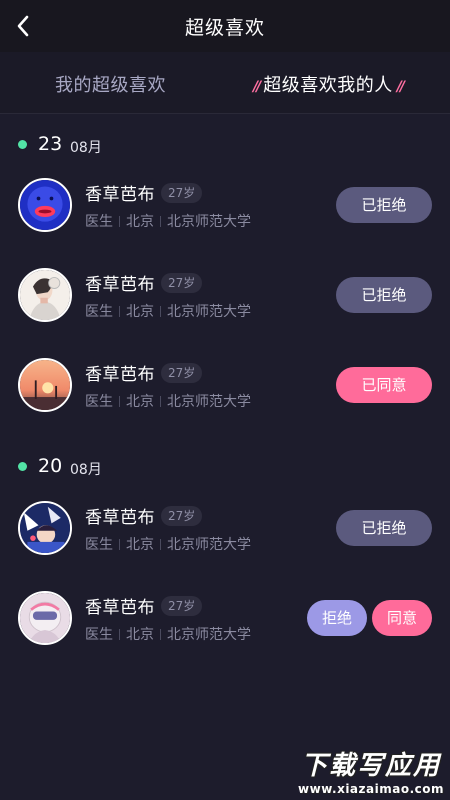  Describe the element at coordinates (402, 618) in the screenshot. I see `accept-button: 同意` at that location.